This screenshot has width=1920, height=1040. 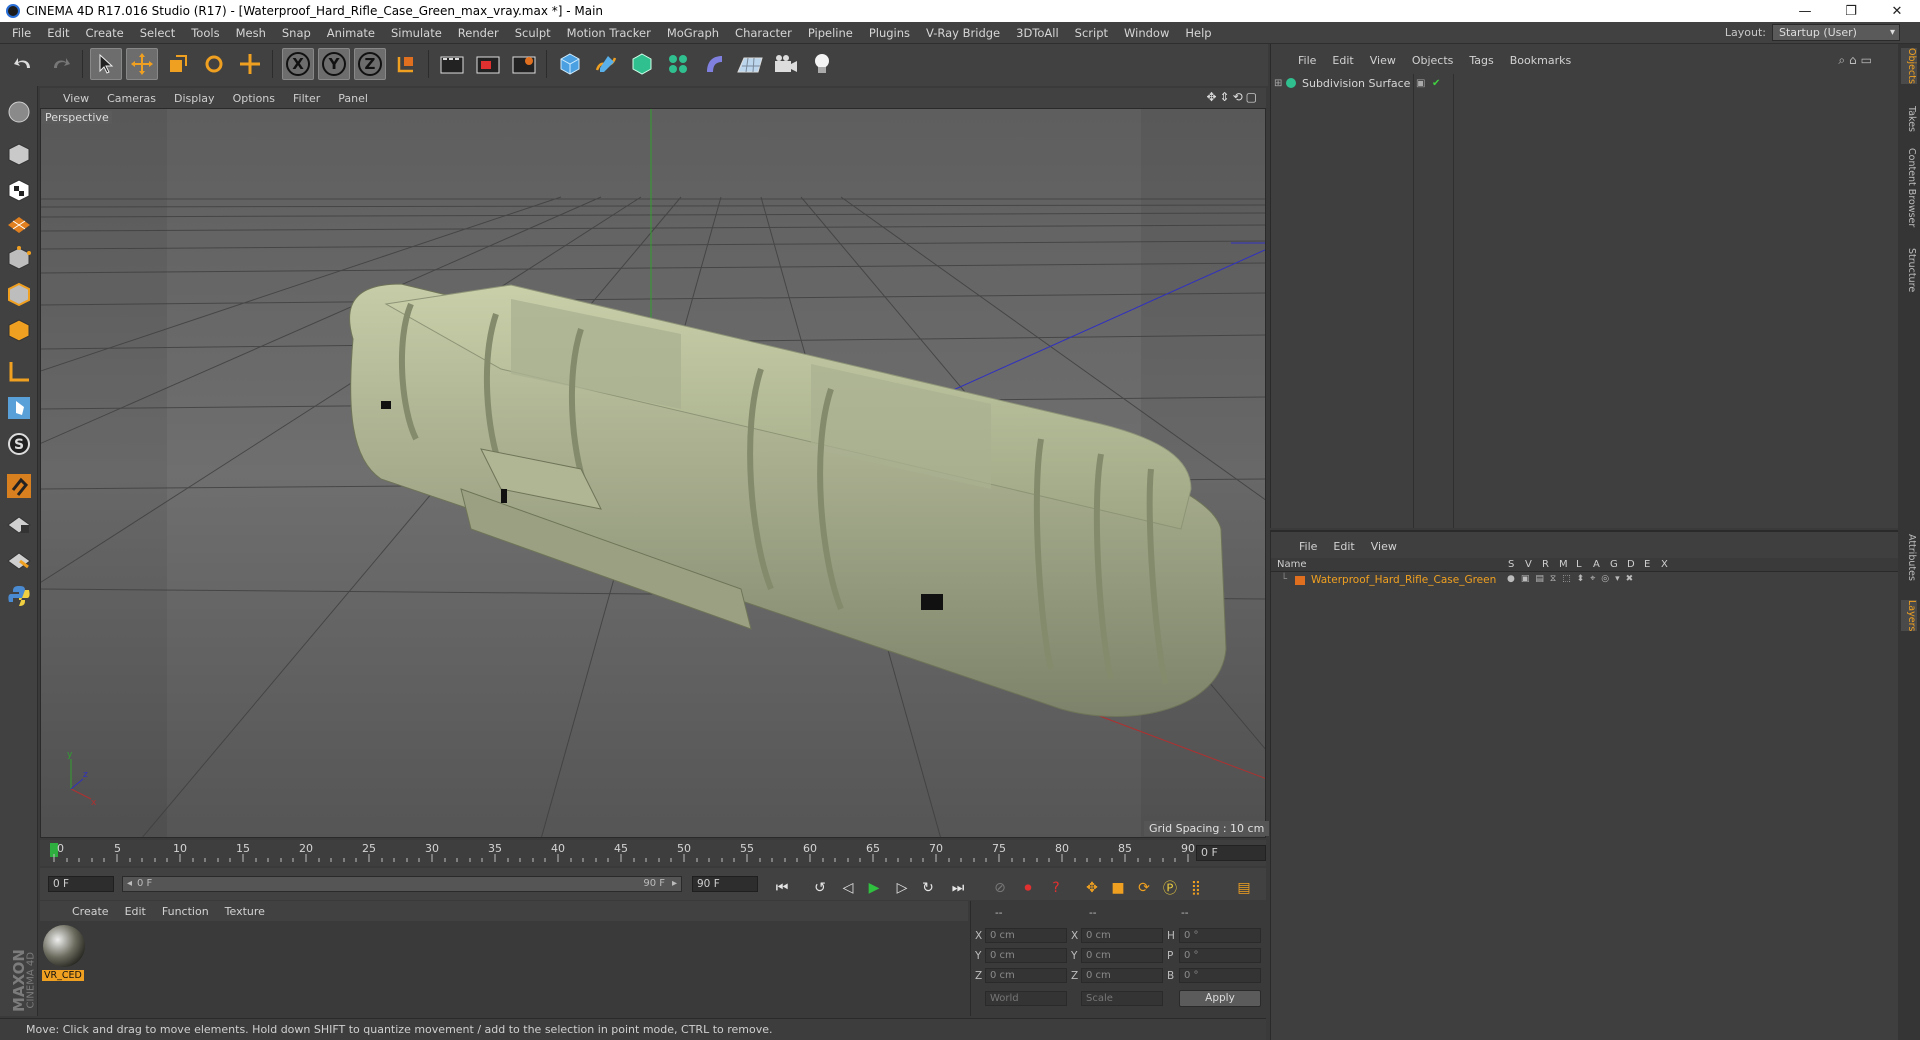 I want to click on viewport-menu-panel: Panel, so click(x=353, y=98).